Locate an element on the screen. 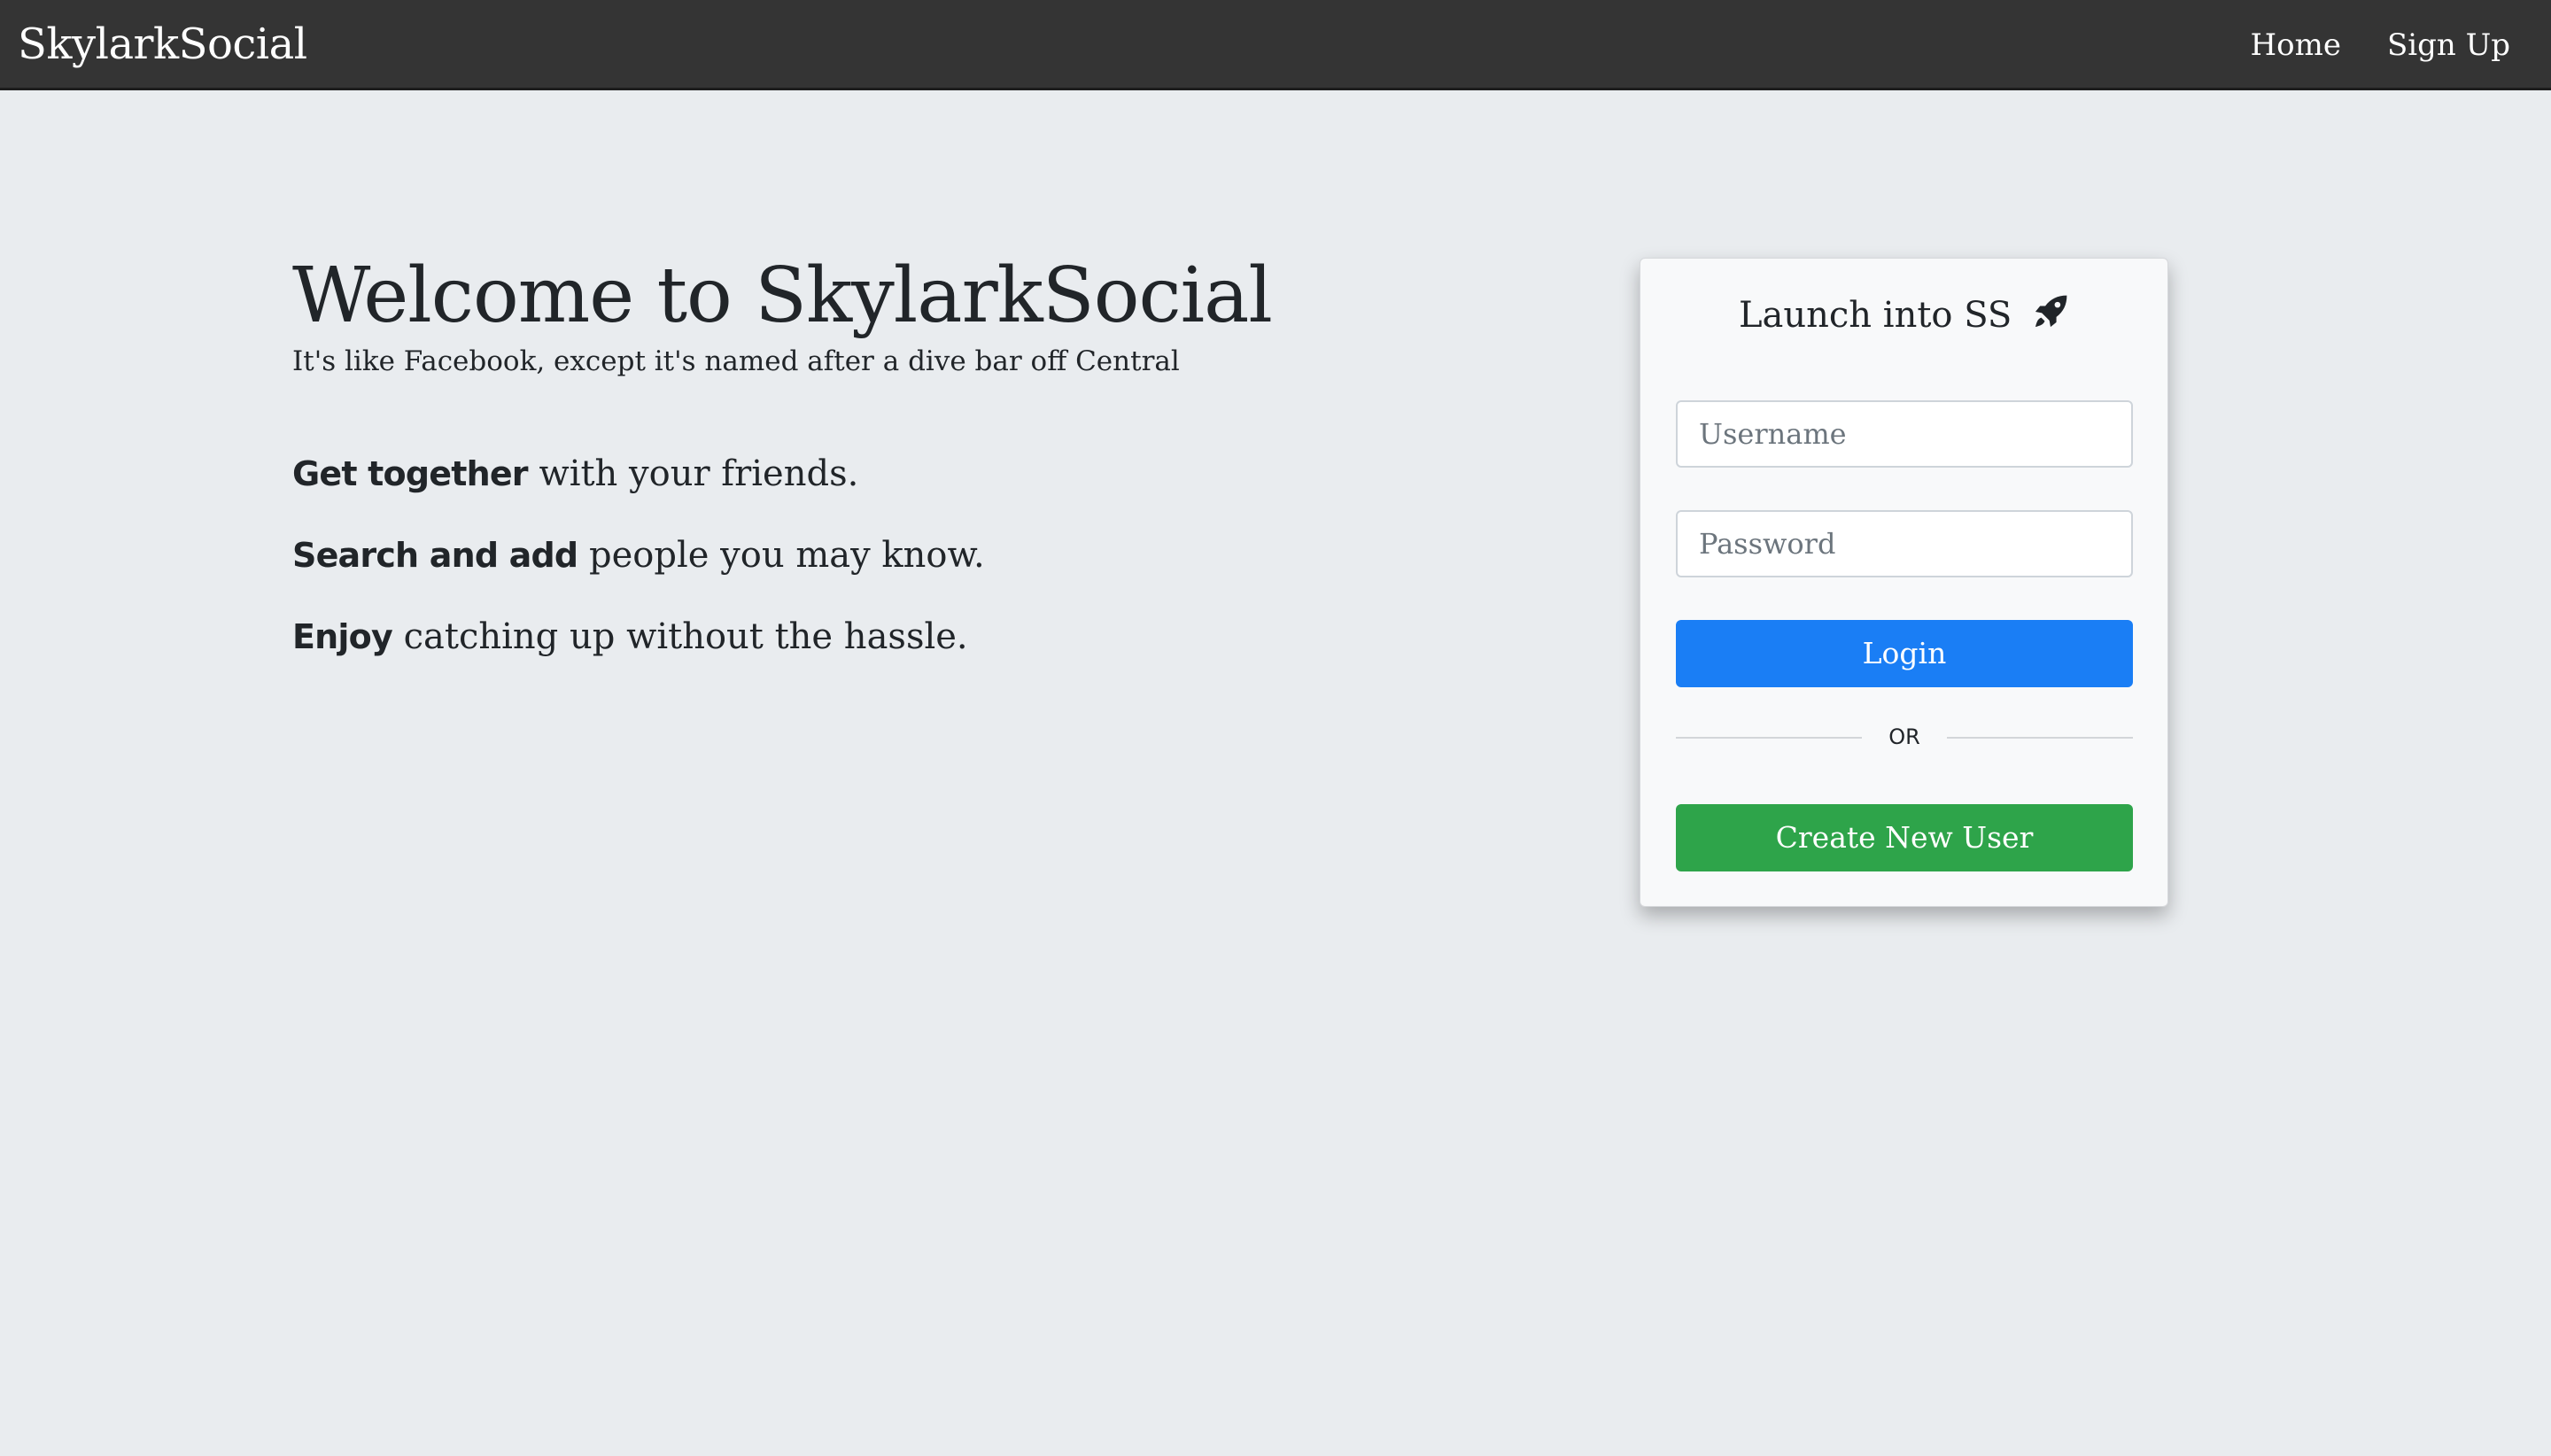  divider-line-right is located at coordinates (2040, 738).